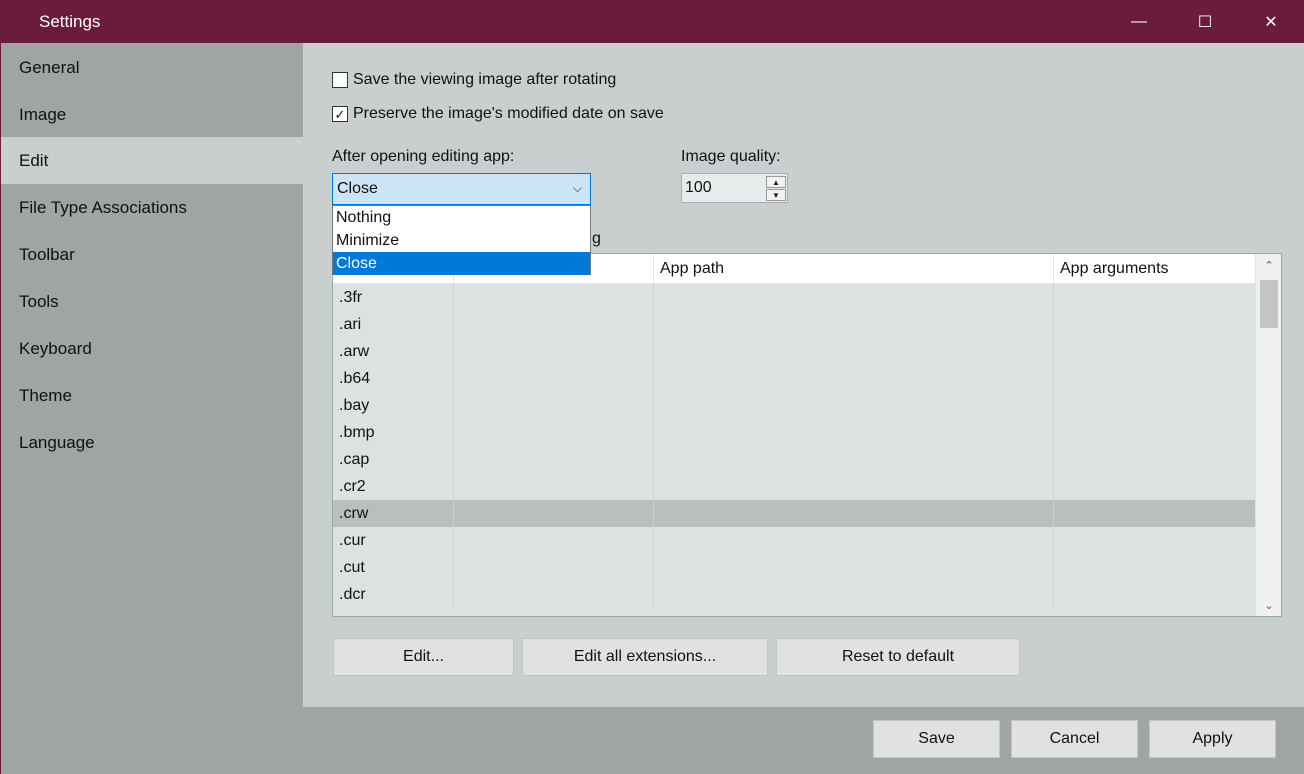 Image resolution: width=1304 pixels, height=774 pixels. I want to click on cell-extension: .cut, so click(393, 567).